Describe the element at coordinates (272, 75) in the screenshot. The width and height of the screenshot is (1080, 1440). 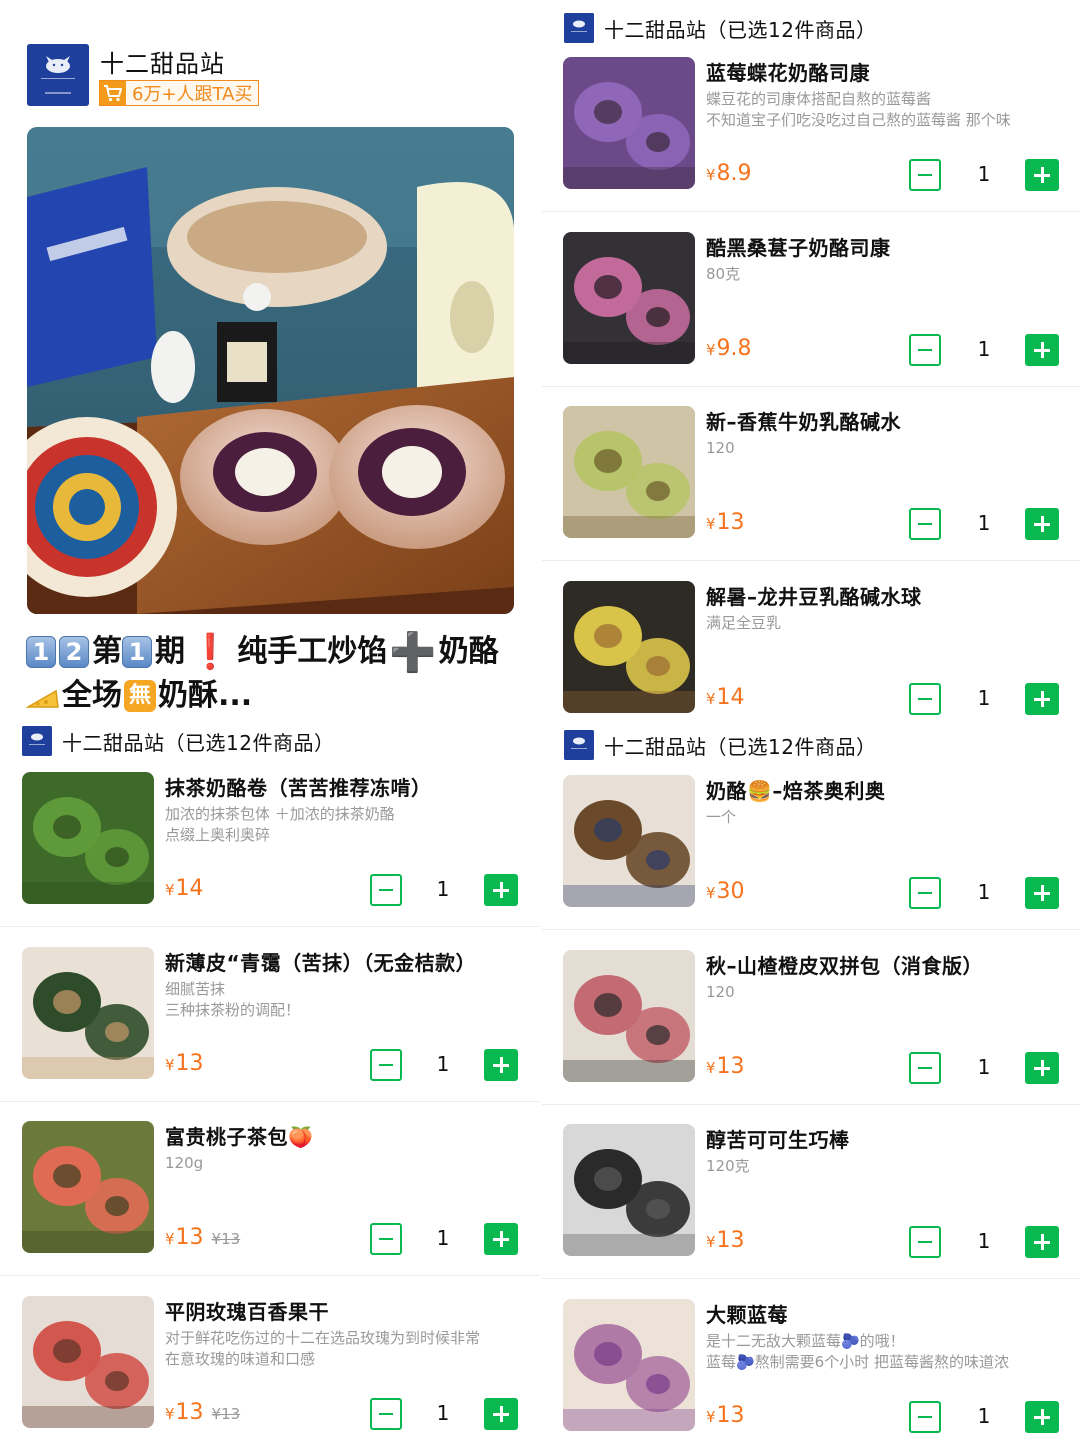
I see `shop-header: 十二甜品站 6万+人跟TA买` at that location.